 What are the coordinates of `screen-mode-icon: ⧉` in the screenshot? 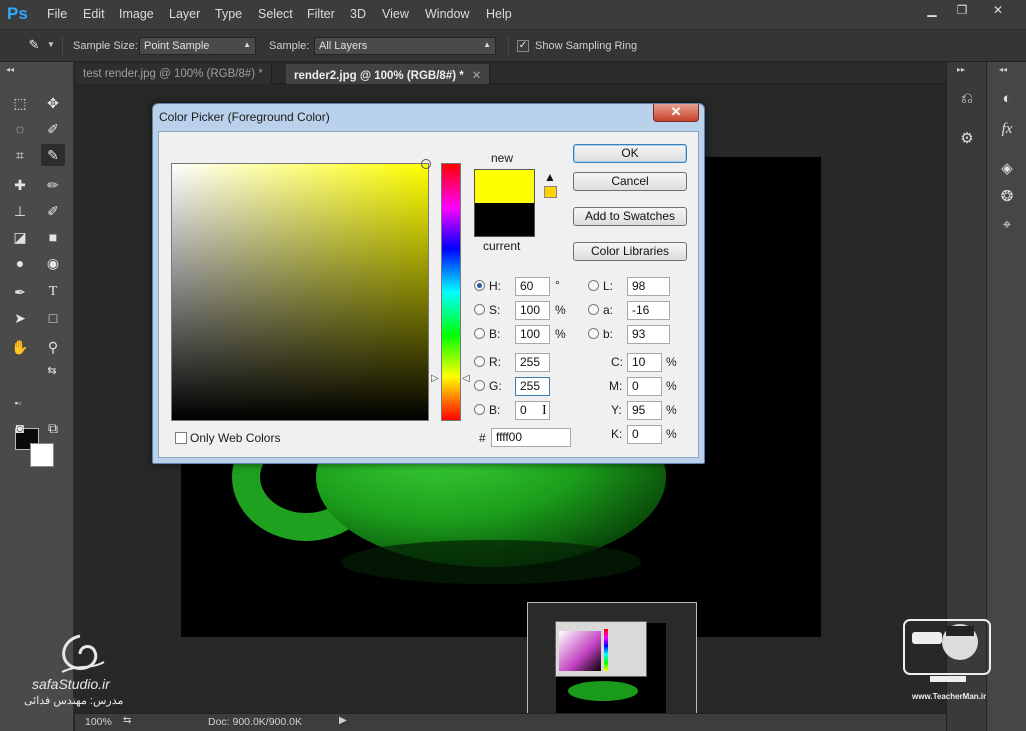 It's located at (53, 428).